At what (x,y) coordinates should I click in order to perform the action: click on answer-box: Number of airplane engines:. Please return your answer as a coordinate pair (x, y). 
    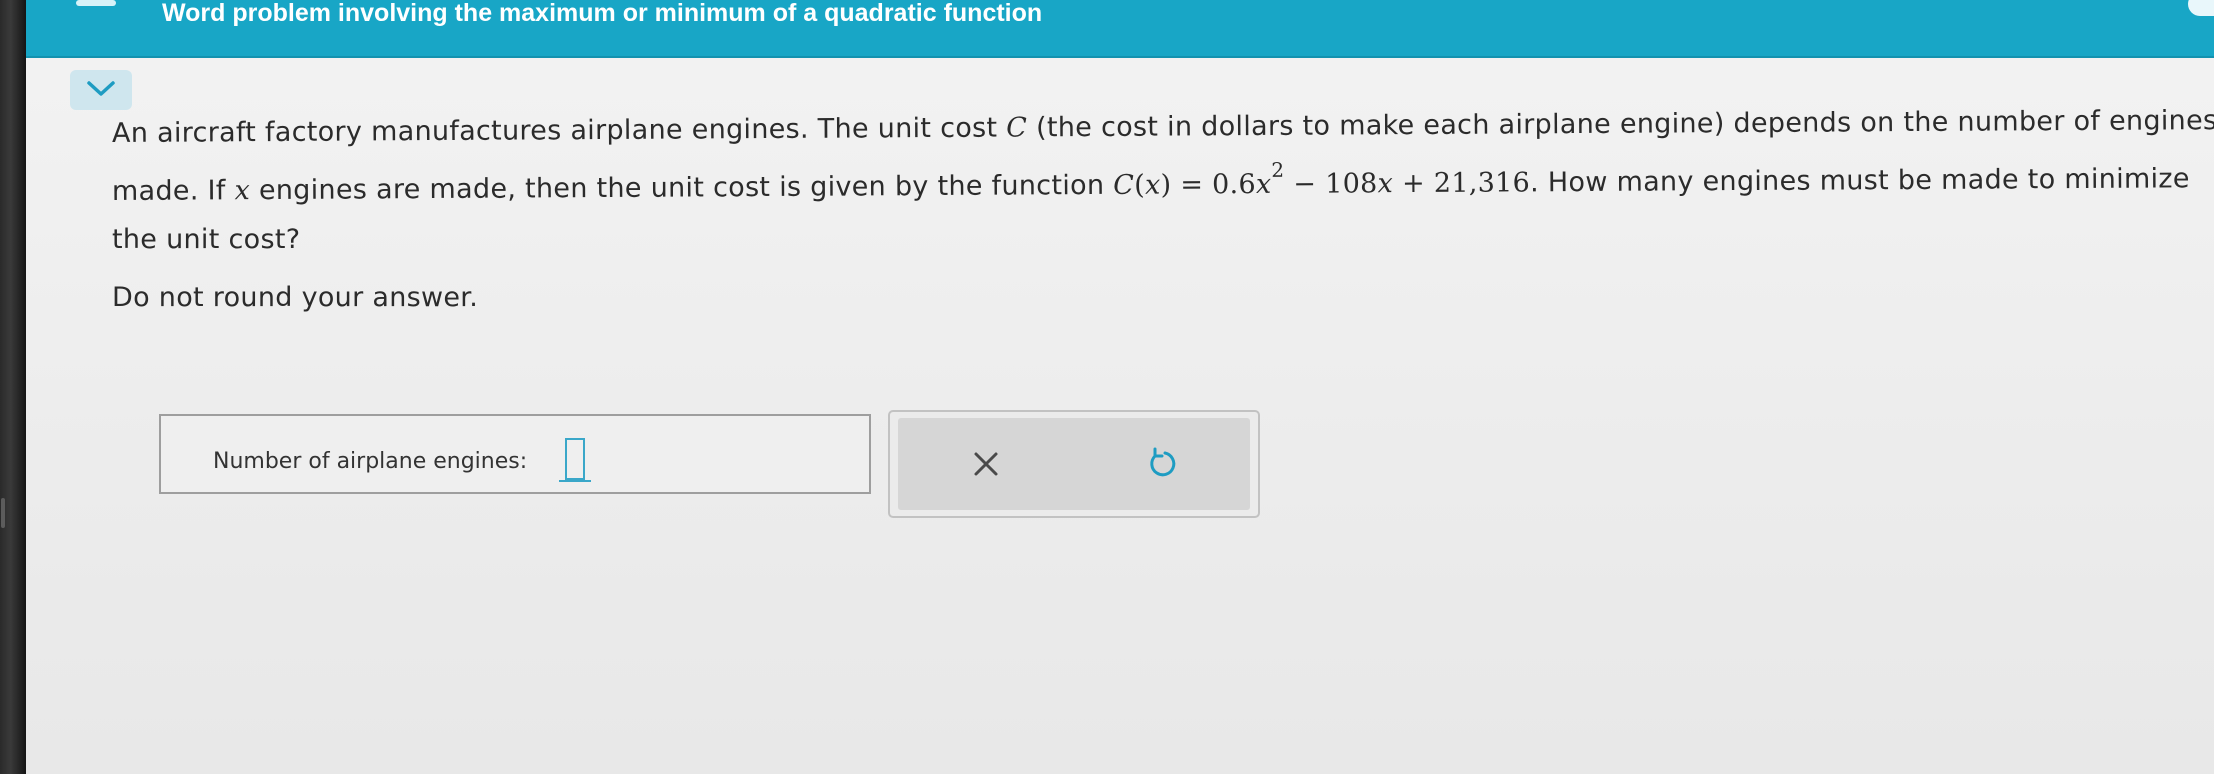
    Looking at the image, I should click on (515, 454).